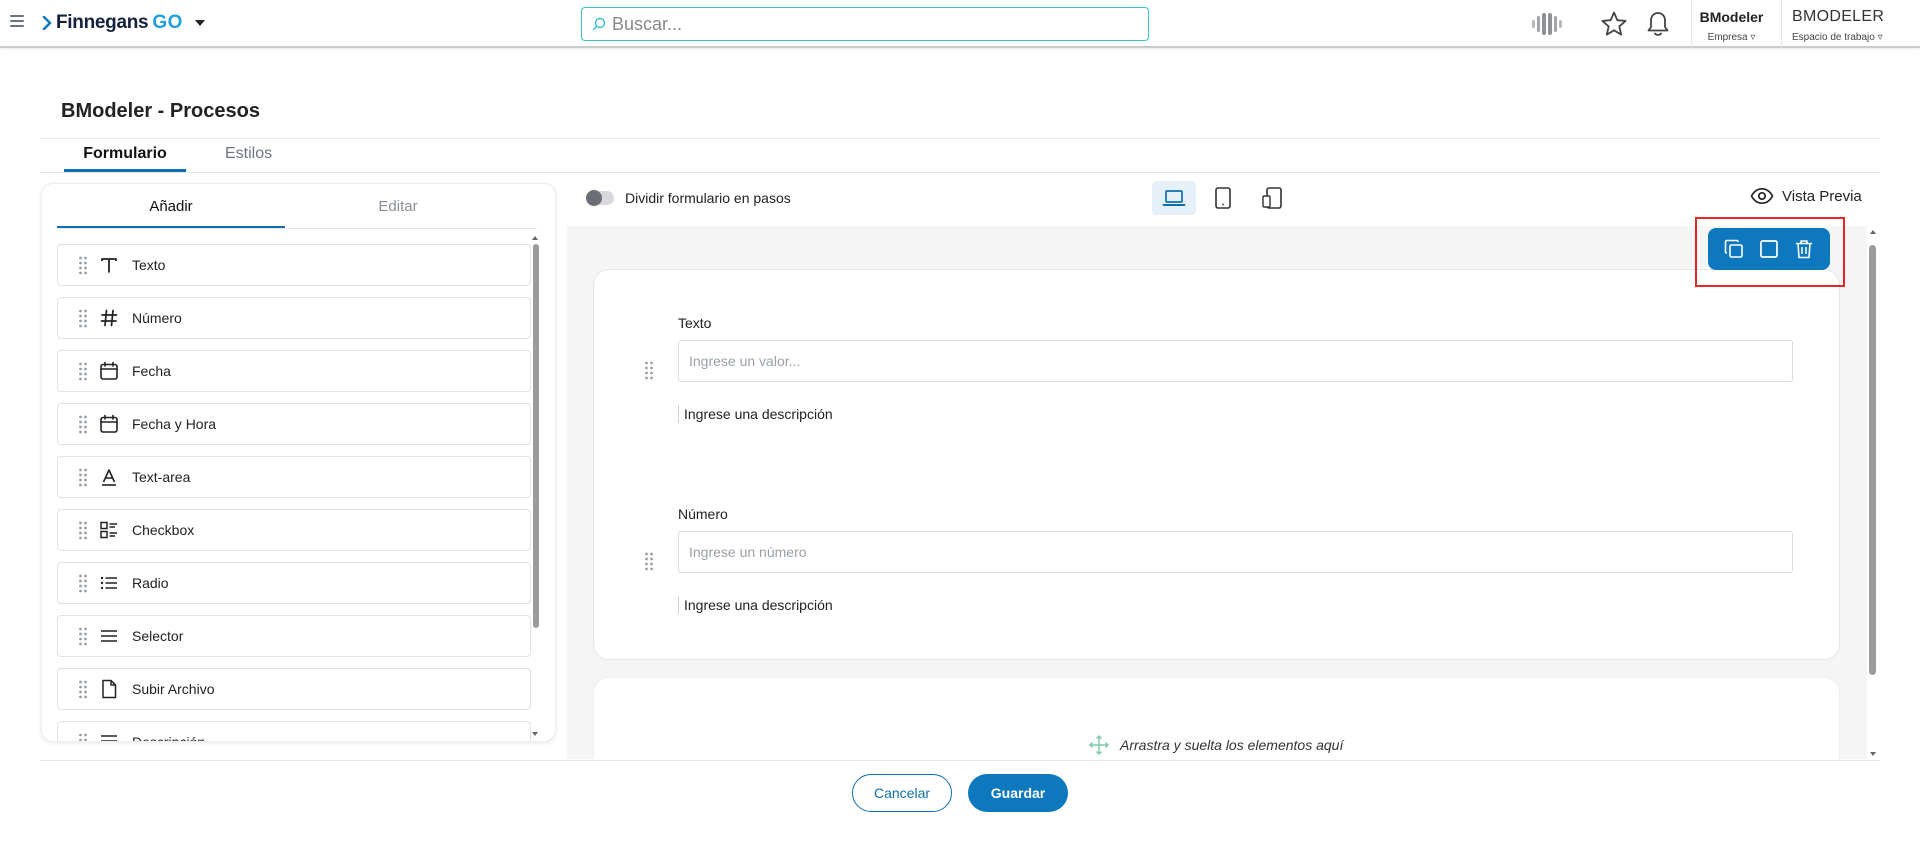 The image size is (1920, 858). What do you see at coordinates (161, 477) in the screenshot?
I see `component-item-label: Text-area` at bounding box center [161, 477].